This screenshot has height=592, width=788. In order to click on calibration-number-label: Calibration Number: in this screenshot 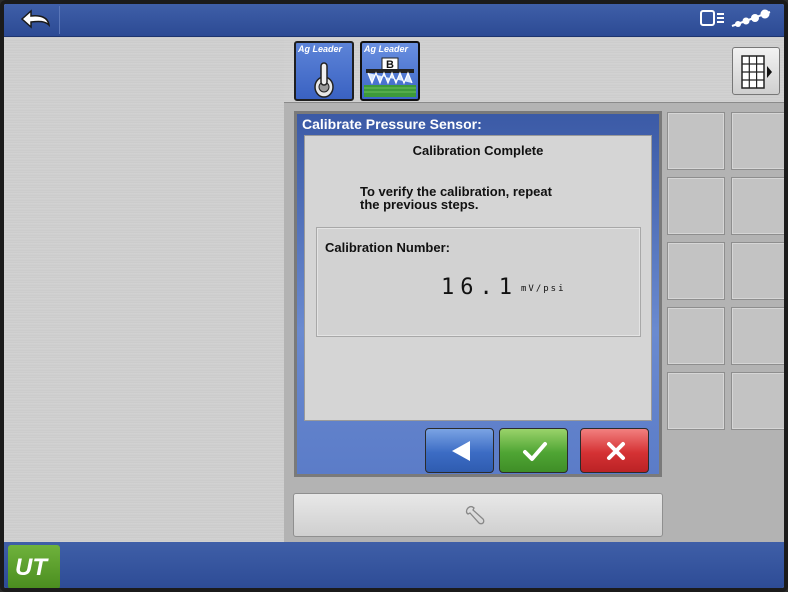, I will do `click(387, 247)`.